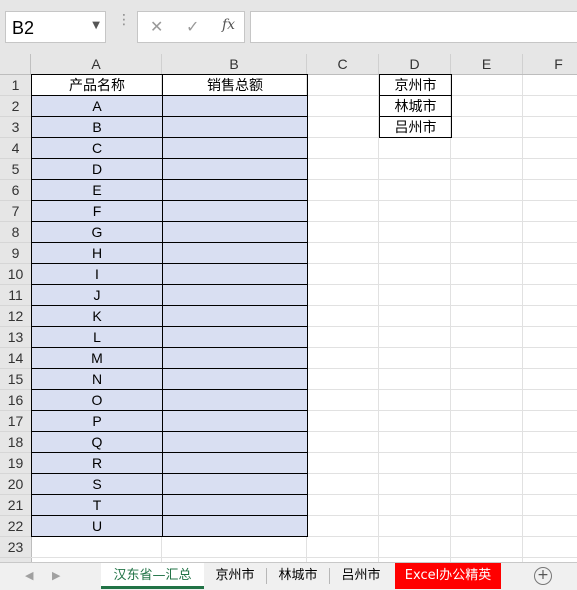 The width and height of the screenshot is (577, 590). I want to click on cell-product: U, so click(97, 526).